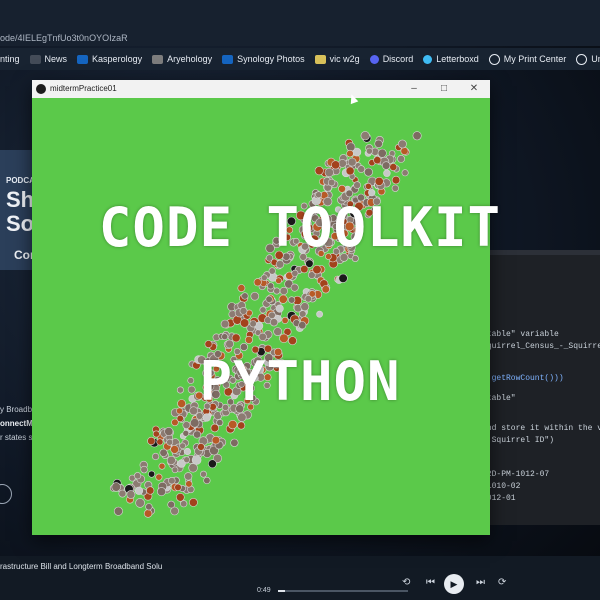  I want to click on skip-forward-icon: ⟳, so click(502, 582).